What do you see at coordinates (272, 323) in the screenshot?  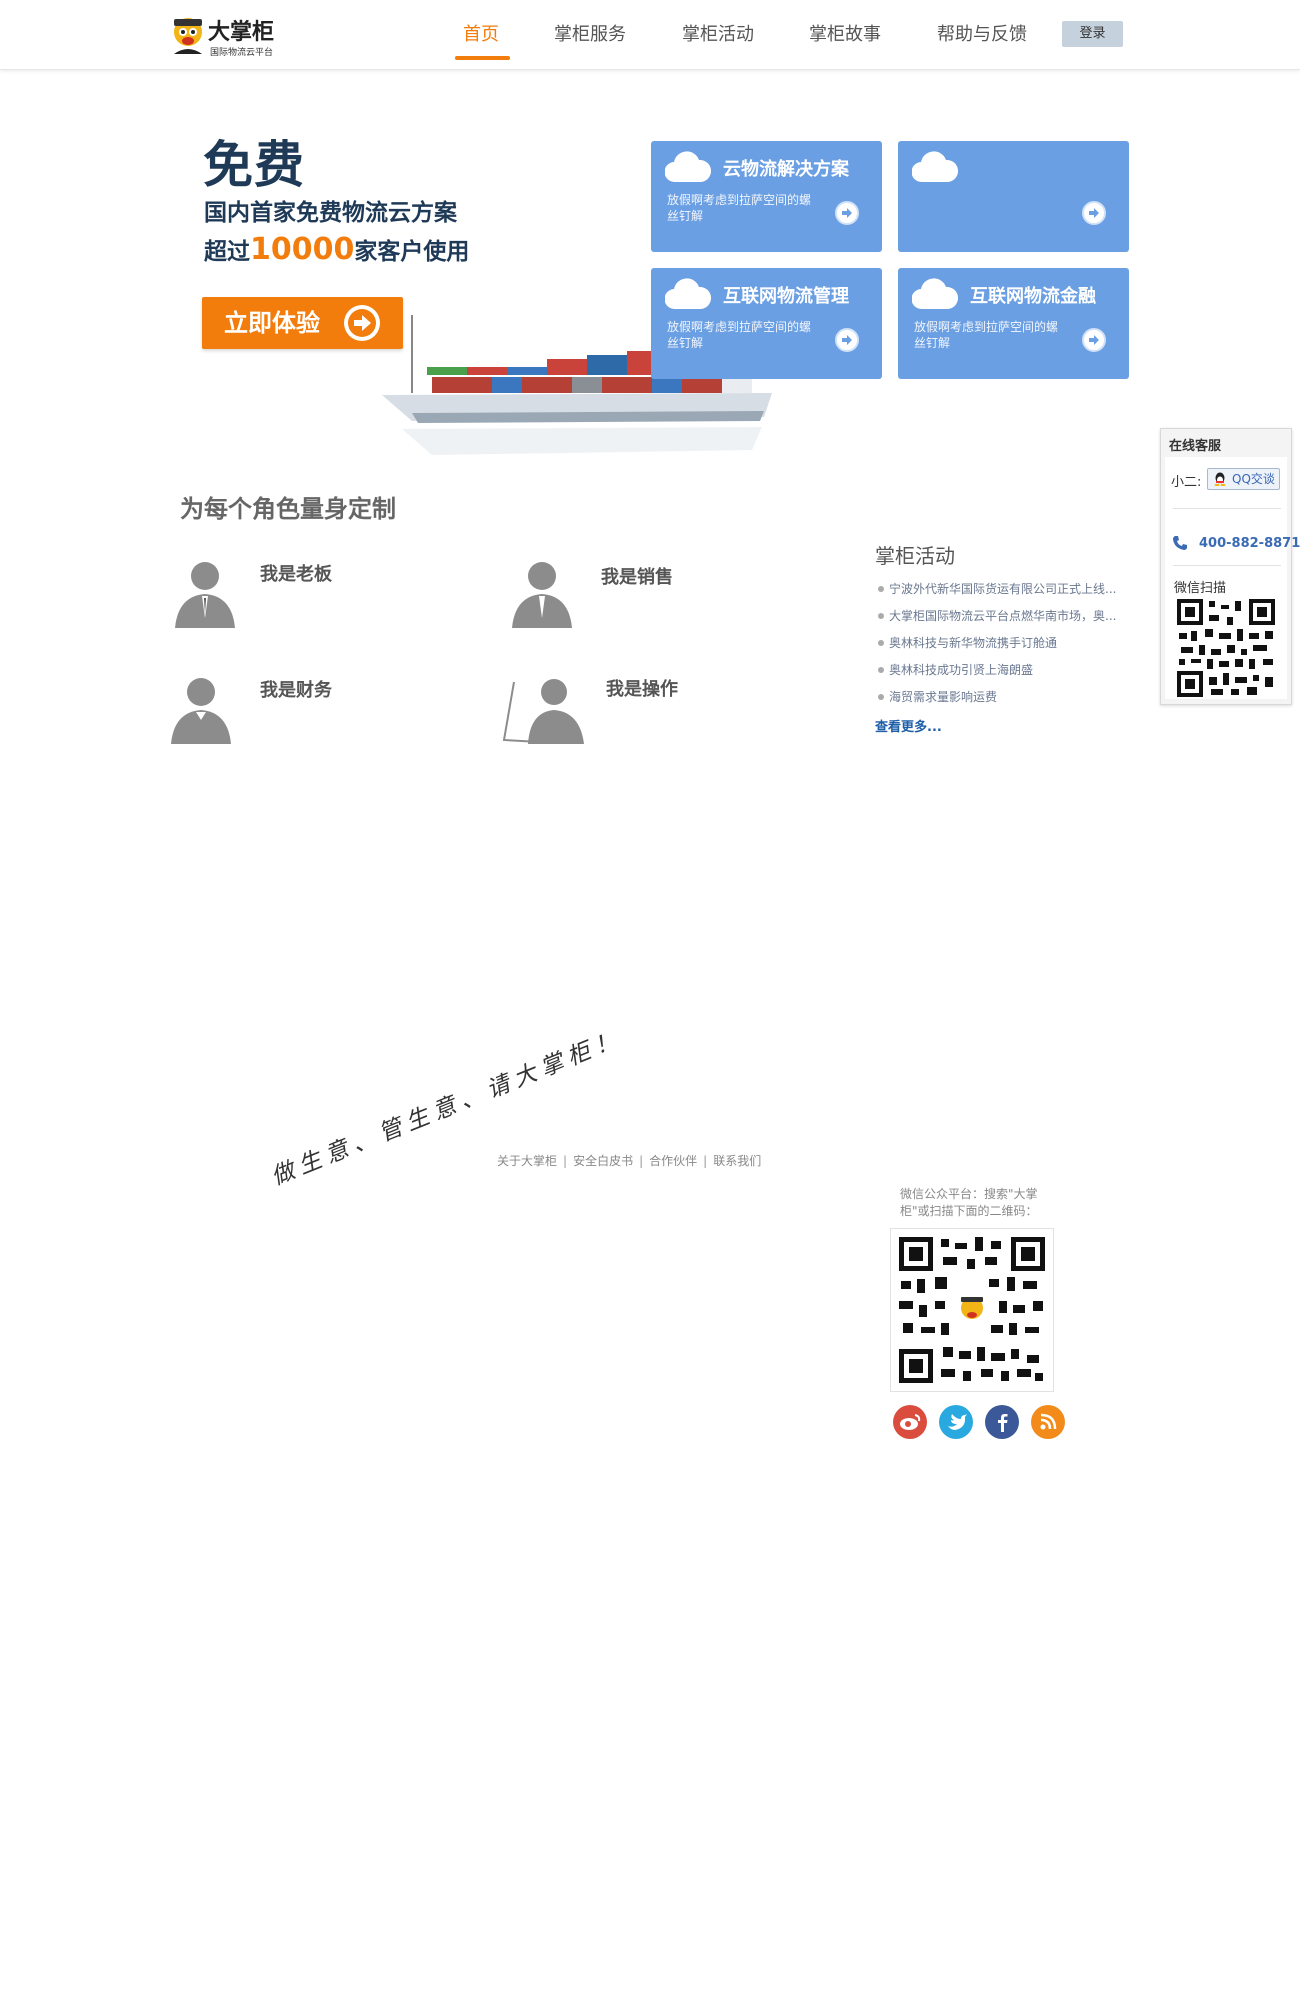 I see `try-now-label: 立即体验` at bounding box center [272, 323].